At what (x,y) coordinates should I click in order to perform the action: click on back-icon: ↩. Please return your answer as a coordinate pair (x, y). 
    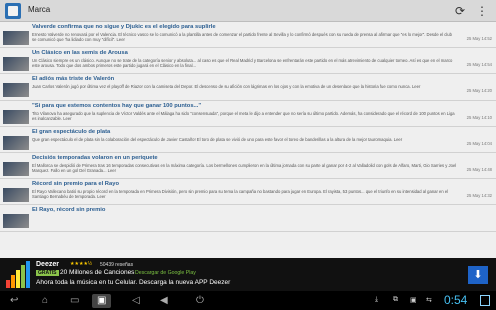
    Looking at the image, I should click on (14, 301).